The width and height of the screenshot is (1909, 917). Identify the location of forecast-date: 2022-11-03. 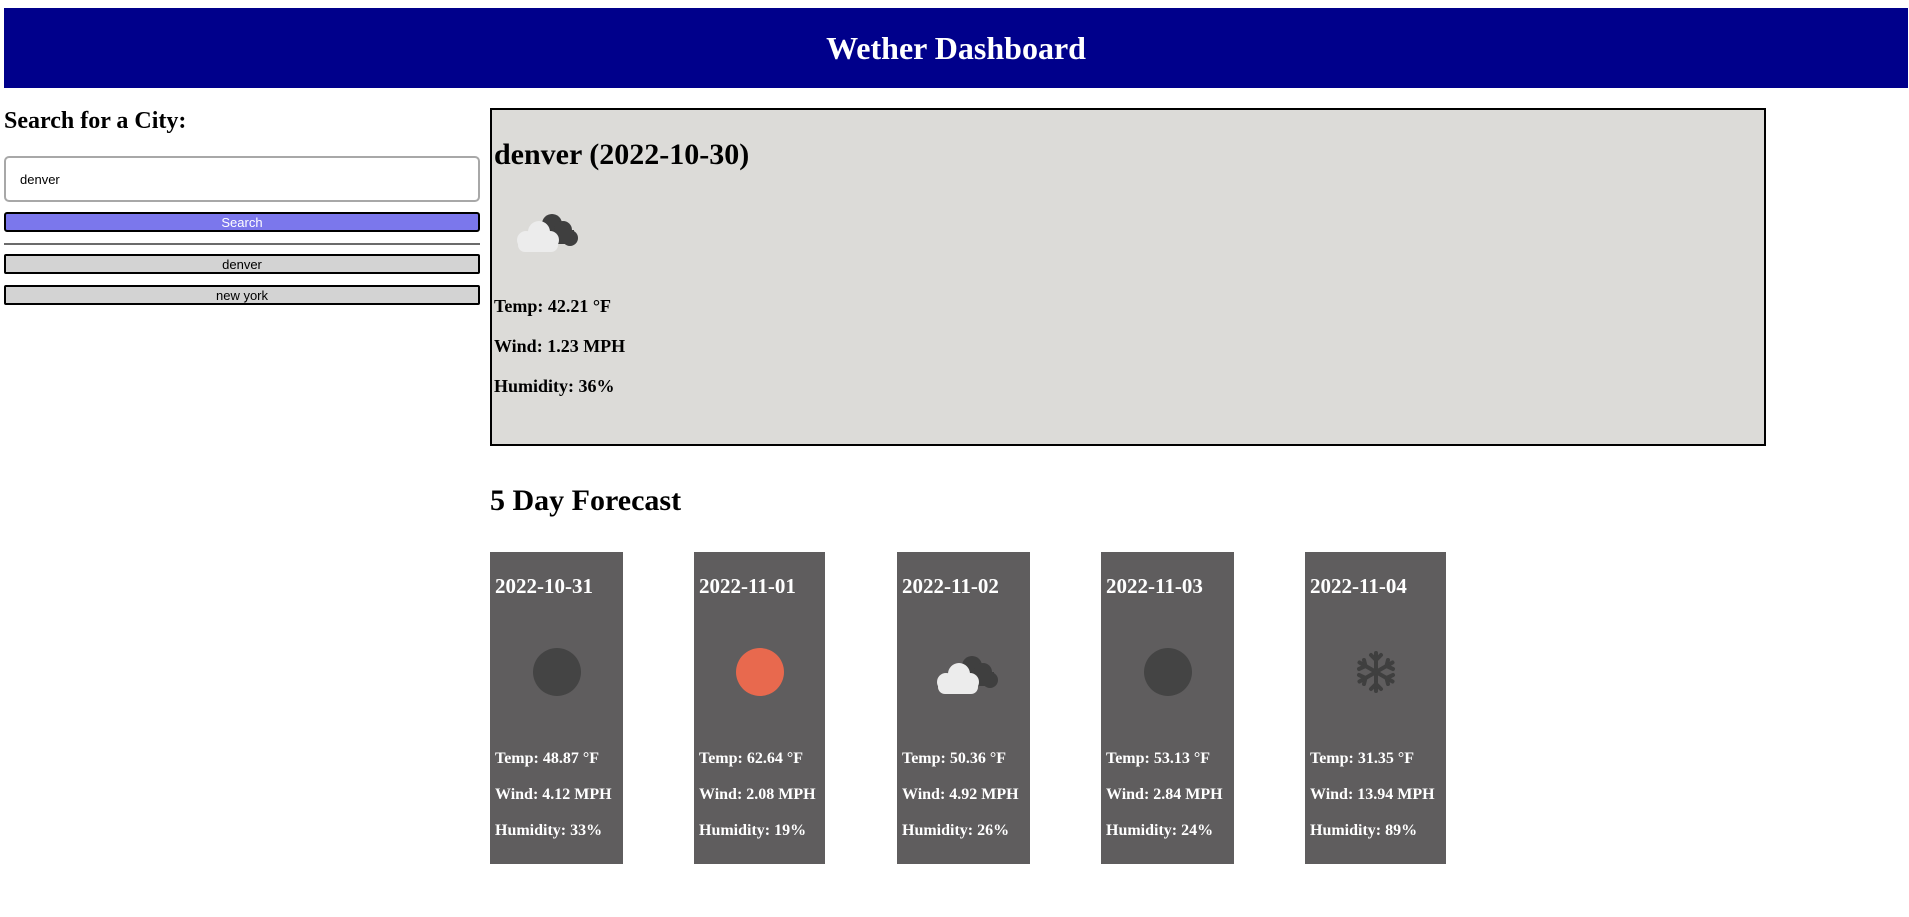
(1154, 586).